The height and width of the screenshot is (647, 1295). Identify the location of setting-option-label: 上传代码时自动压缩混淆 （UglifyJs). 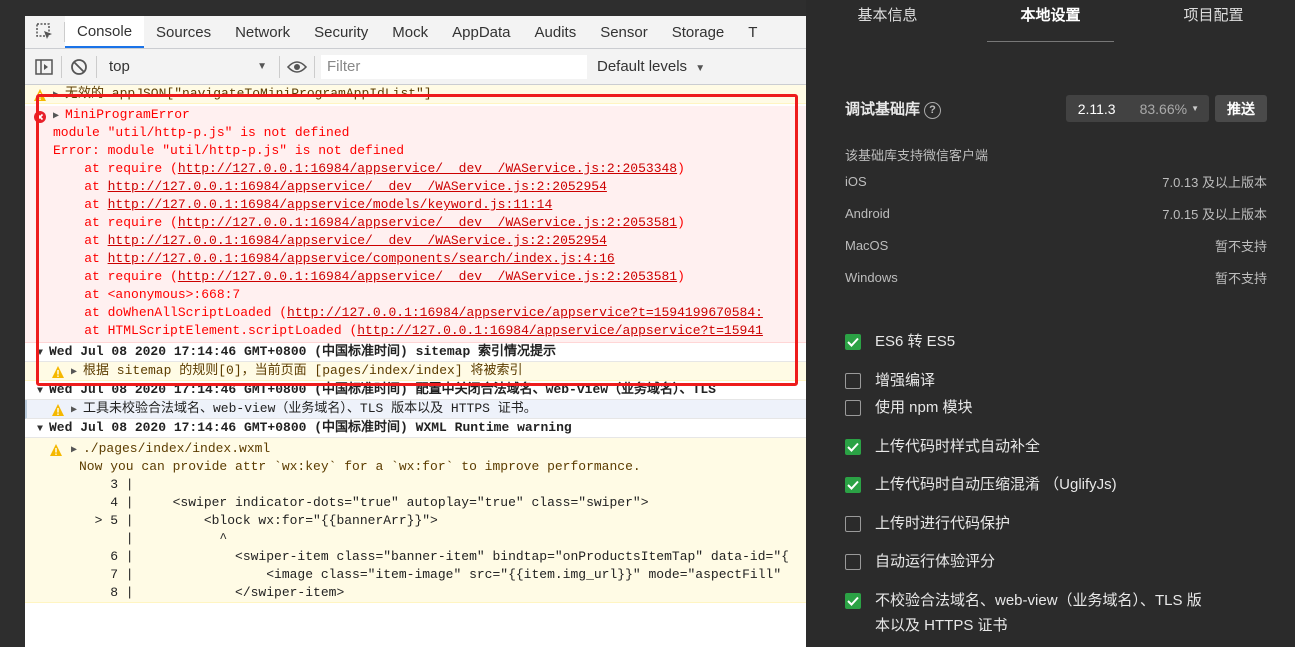
(996, 484).